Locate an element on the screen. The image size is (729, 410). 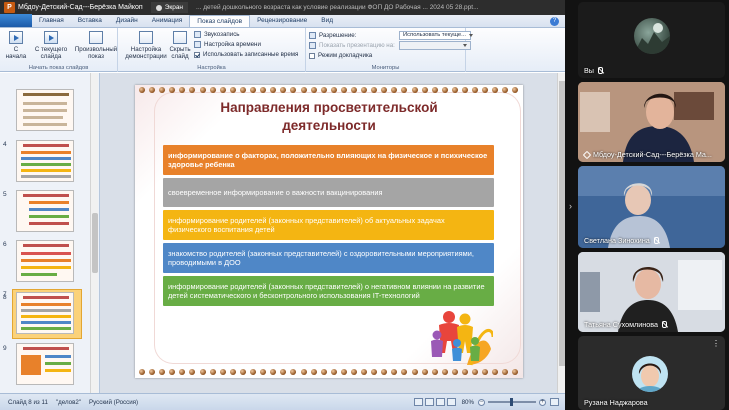
fit-to-window-icon is located at coordinates (554, 402).